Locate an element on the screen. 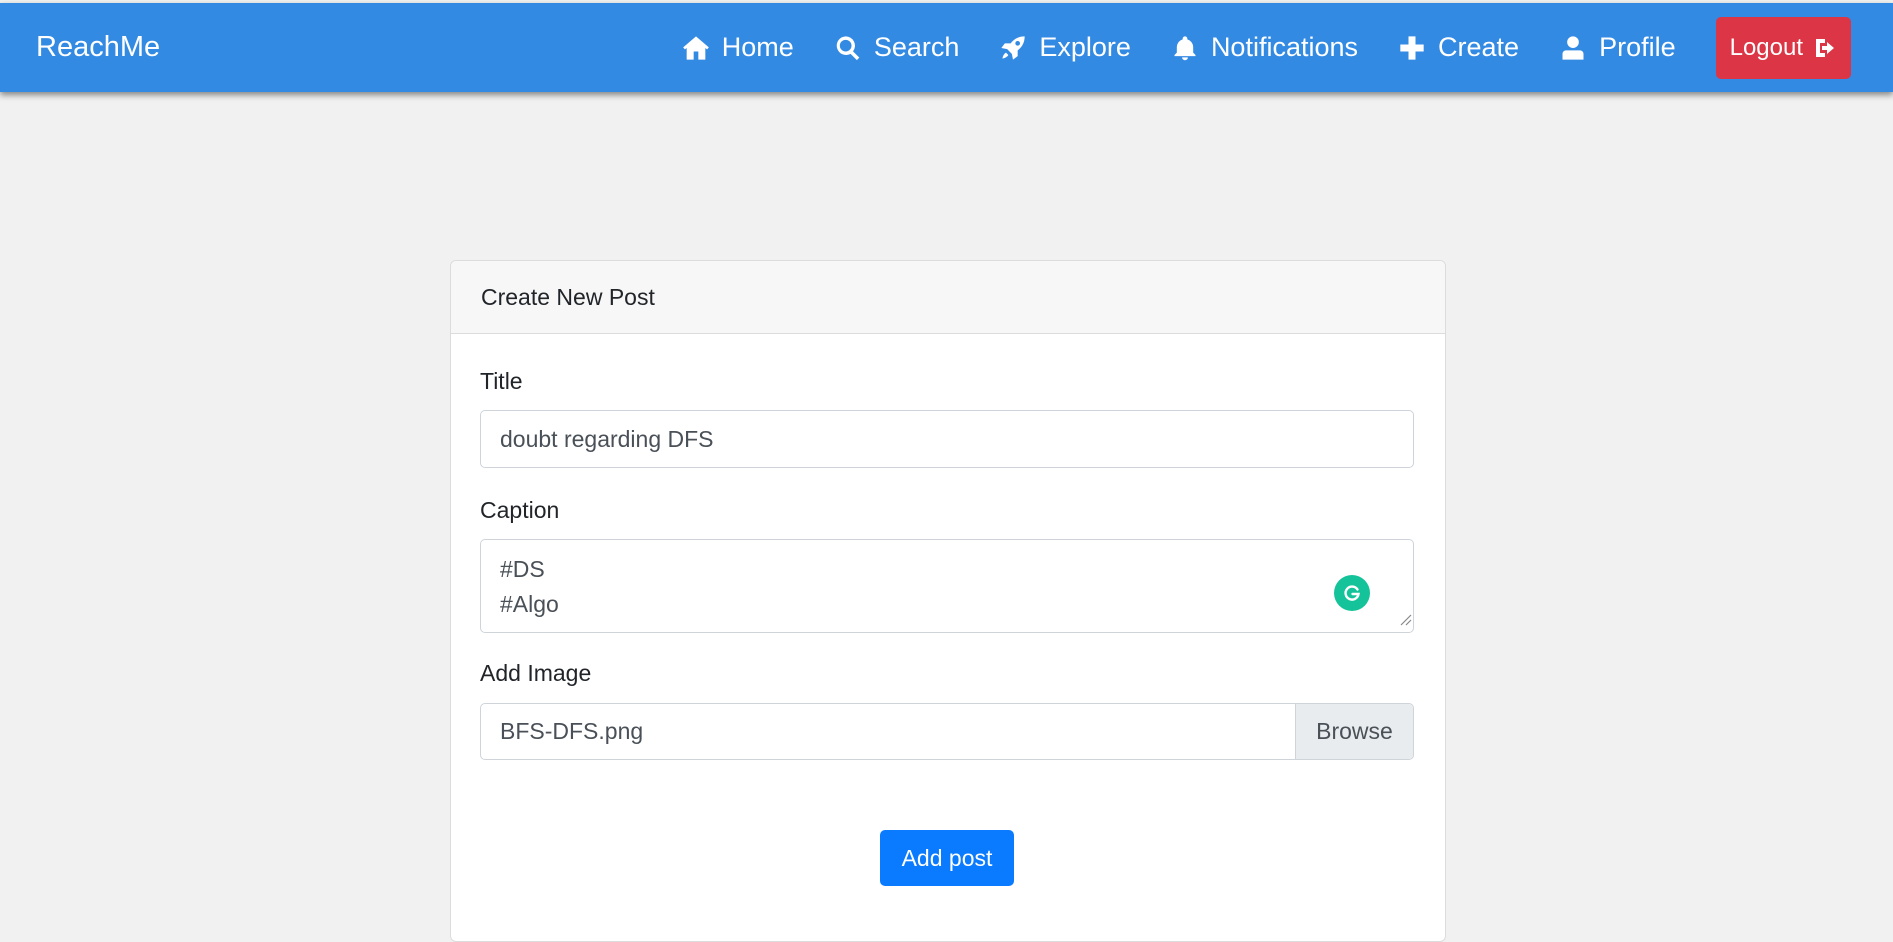 The height and width of the screenshot is (942, 1893). logout-label: Logout is located at coordinates (1766, 47).